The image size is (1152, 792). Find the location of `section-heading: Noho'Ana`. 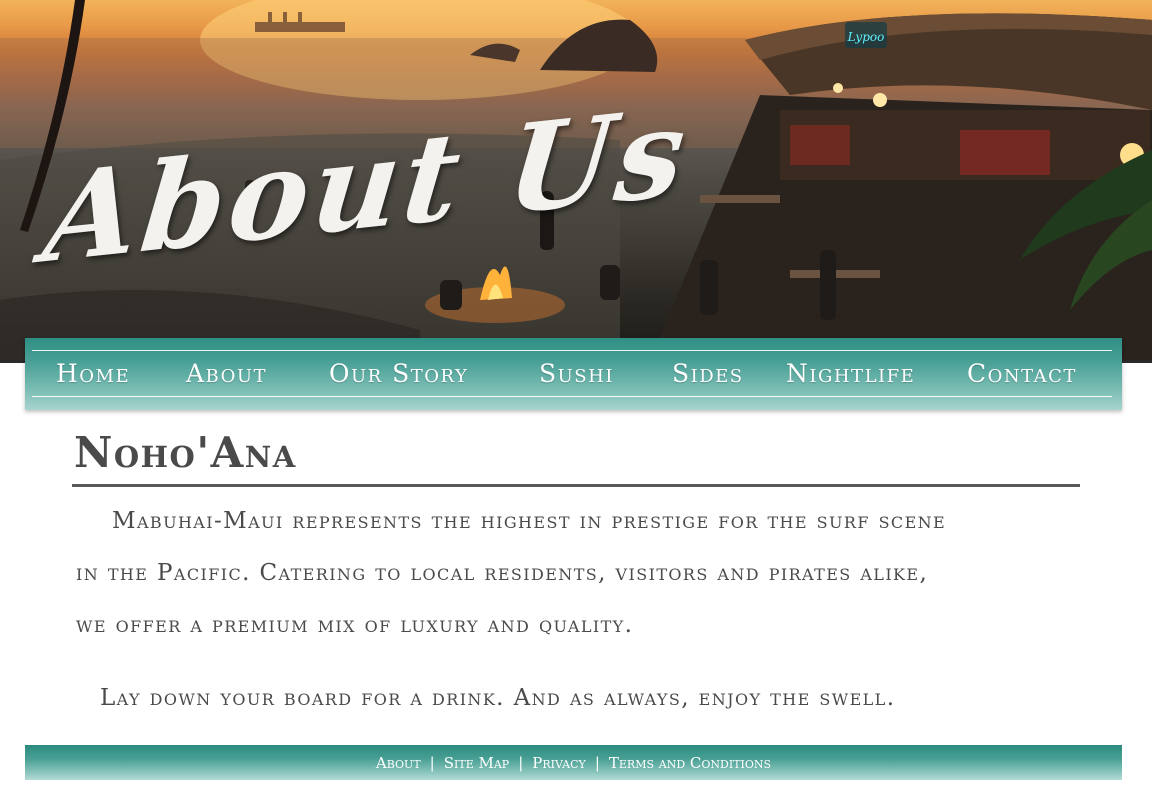

section-heading: Noho'Ana is located at coordinates (185, 452).